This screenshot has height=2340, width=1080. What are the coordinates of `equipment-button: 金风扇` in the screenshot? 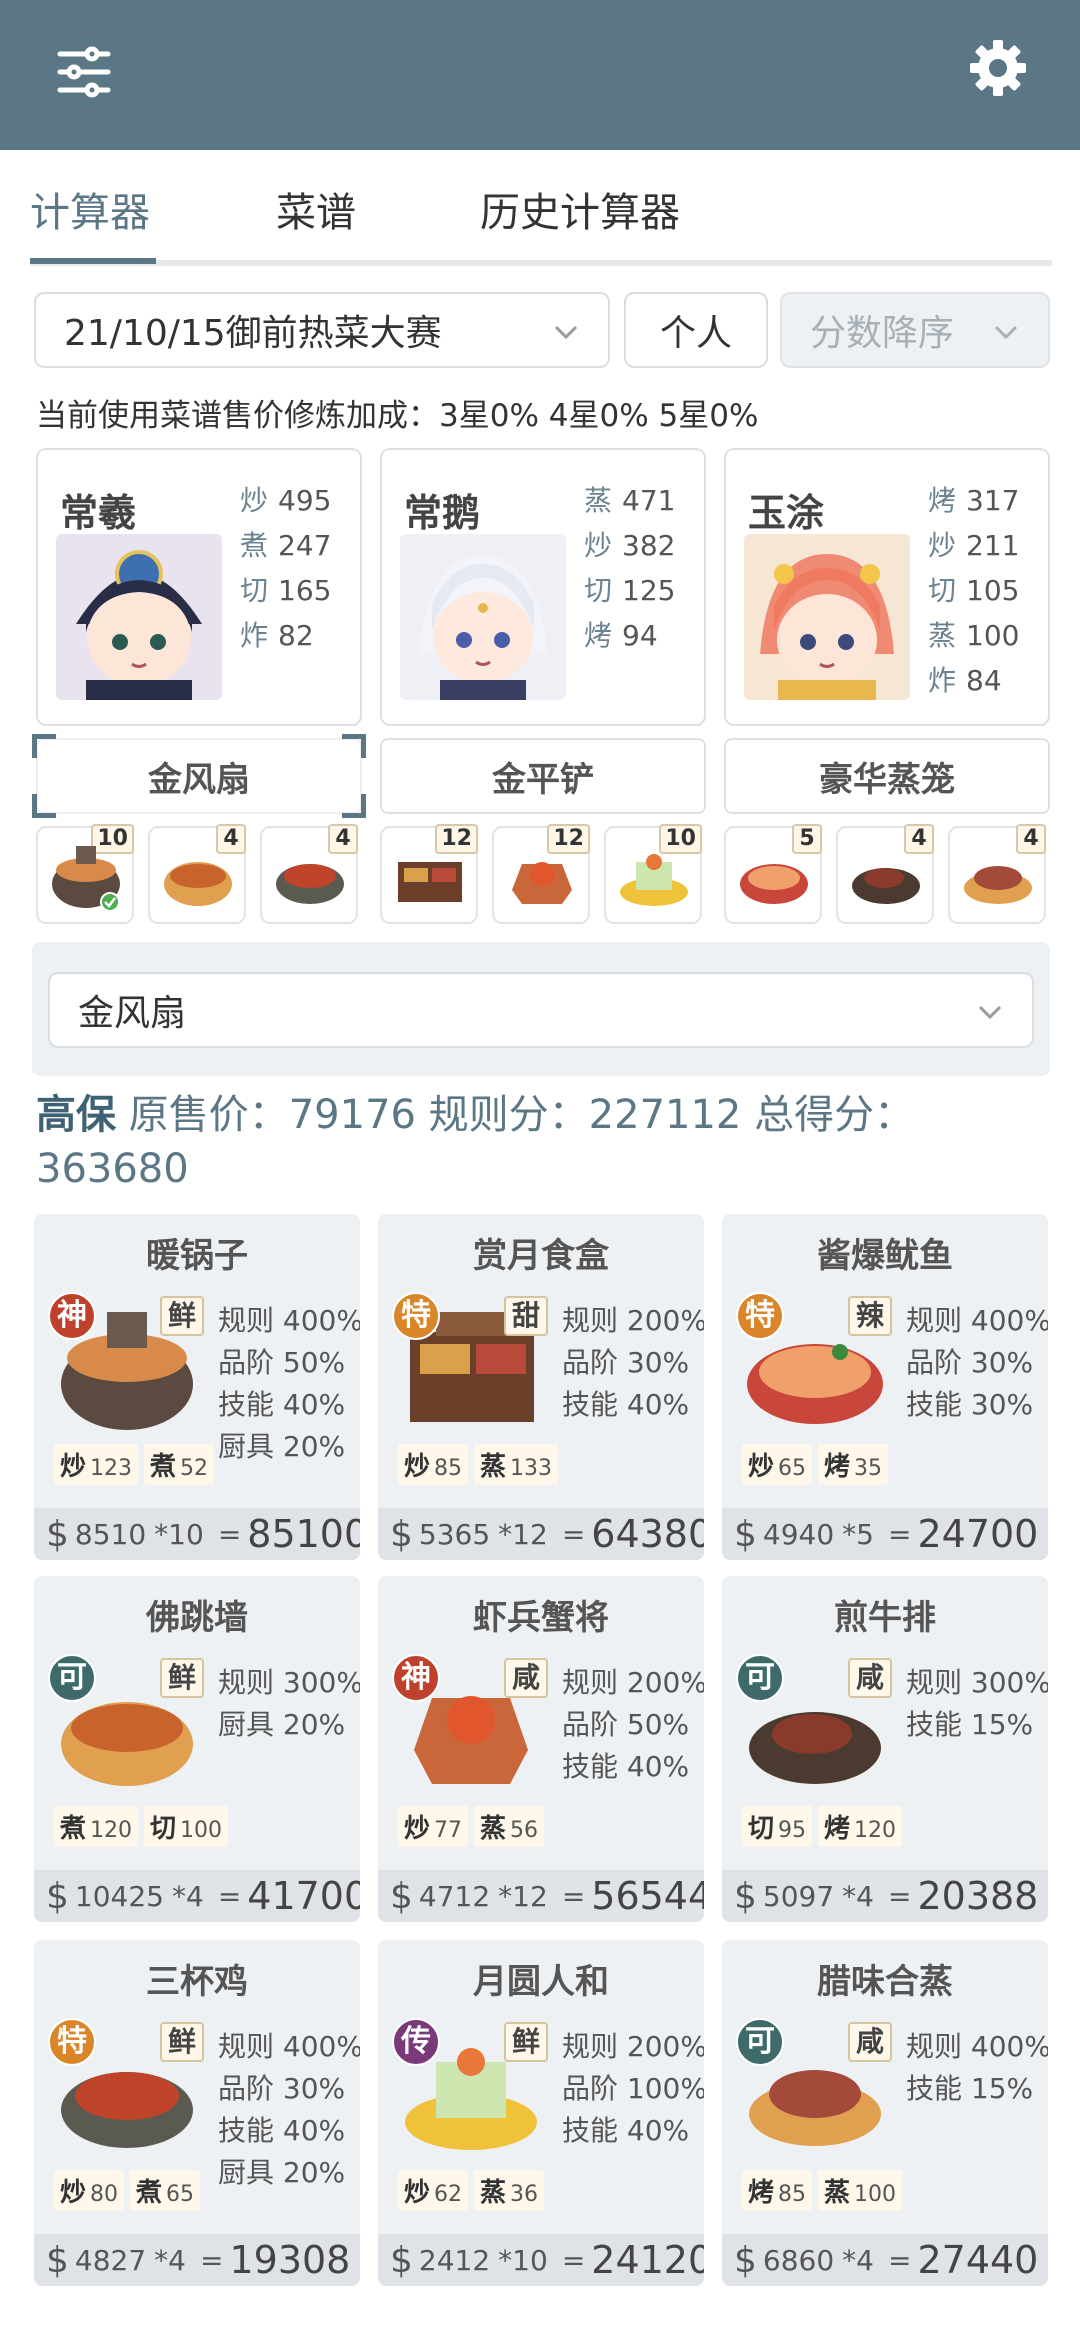 It's located at (199, 776).